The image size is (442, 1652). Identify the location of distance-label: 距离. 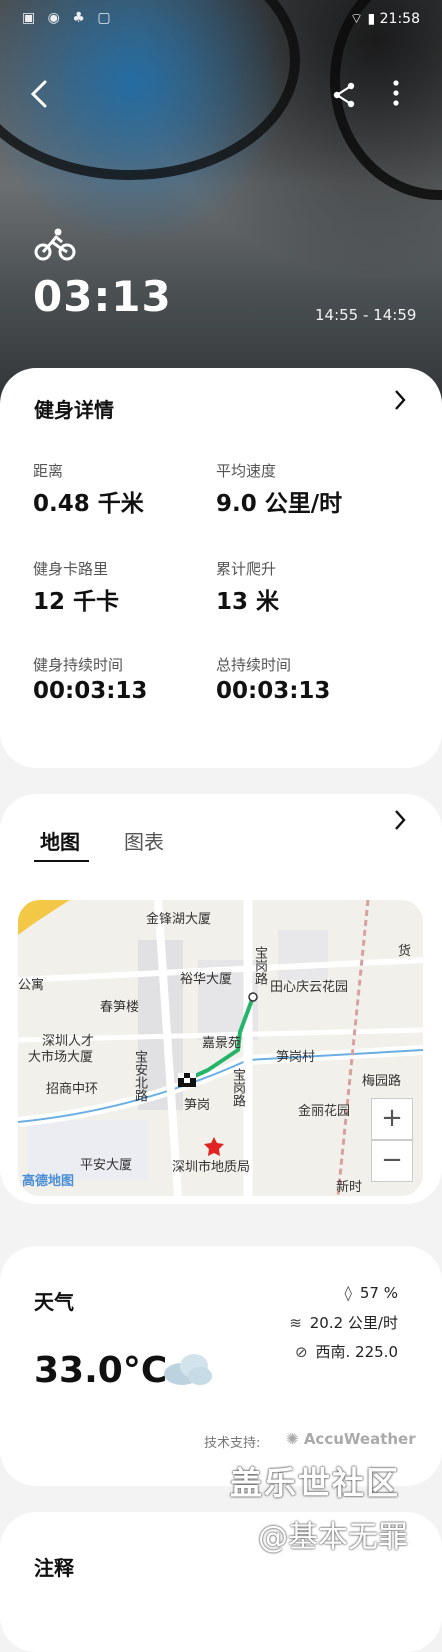
(48, 471).